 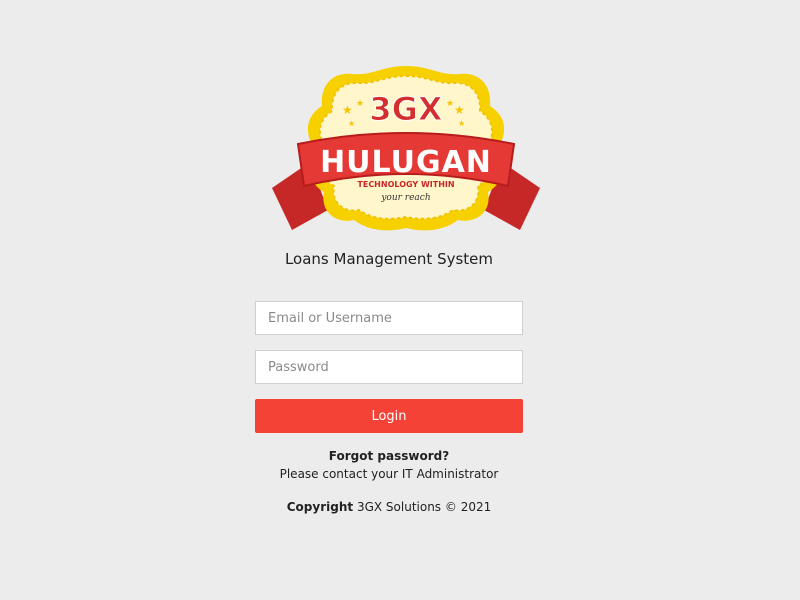 I want to click on system-title: Loans Management System, so click(x=389, y=259).